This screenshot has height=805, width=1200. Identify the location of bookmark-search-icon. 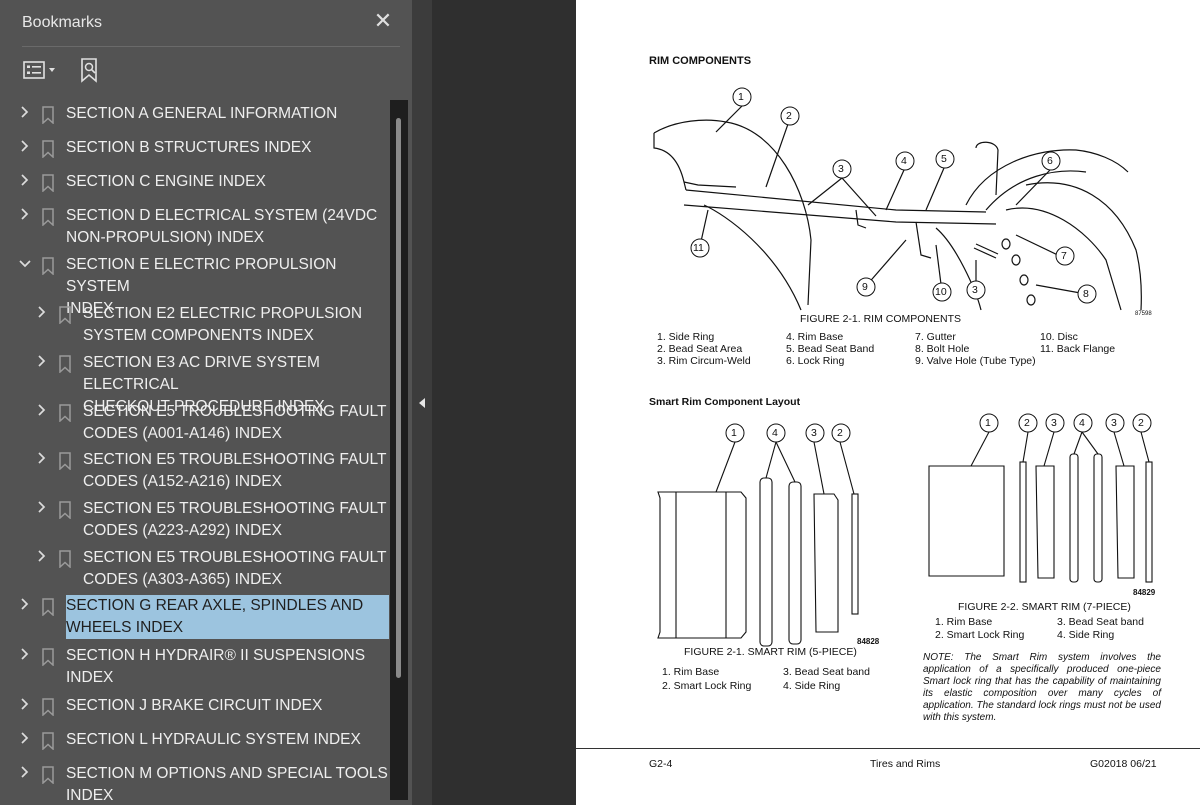
(89, 70).